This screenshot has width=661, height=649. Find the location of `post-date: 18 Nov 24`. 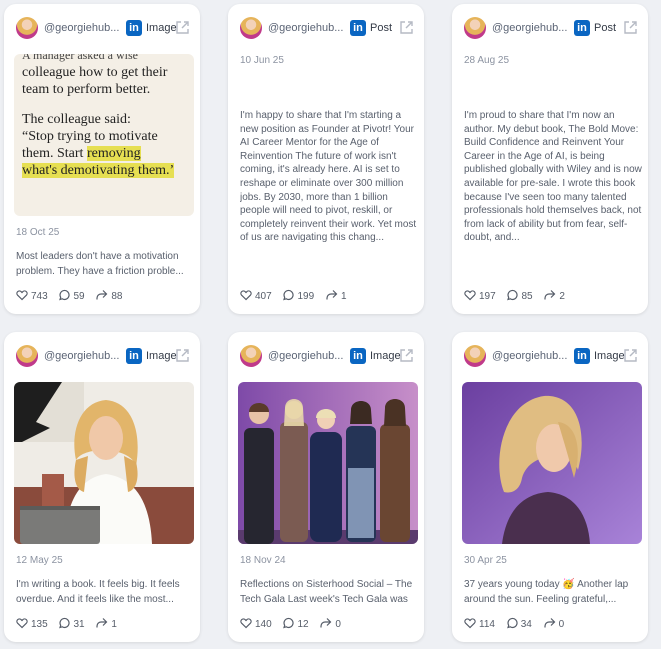

post-date: 18 Nov 24 is located at coordinates (263, 560).